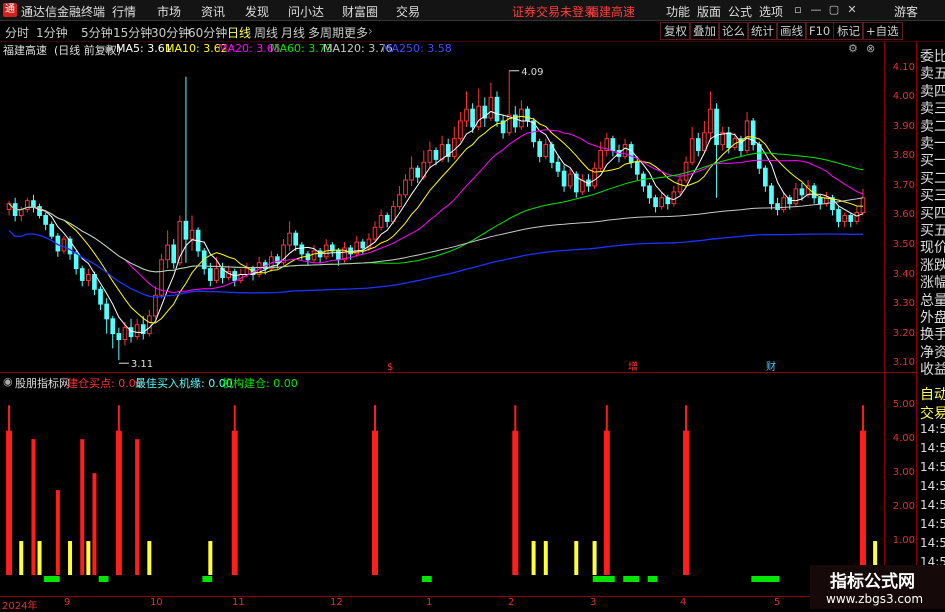  I want to click on ma-toggle-icon: ◉, so click(109, 48).